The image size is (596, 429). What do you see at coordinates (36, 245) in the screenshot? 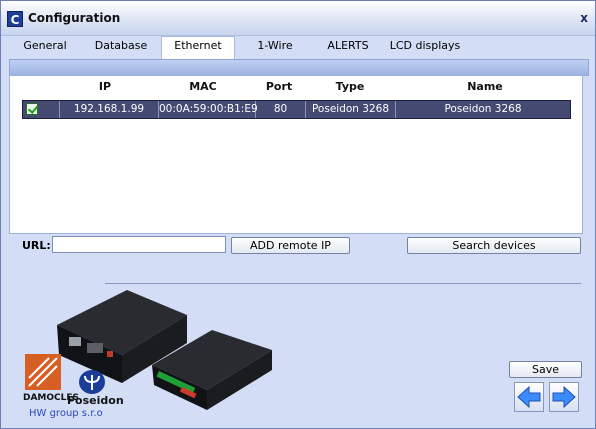
I see `url-label: URL:` at bounding box center [36, 245].